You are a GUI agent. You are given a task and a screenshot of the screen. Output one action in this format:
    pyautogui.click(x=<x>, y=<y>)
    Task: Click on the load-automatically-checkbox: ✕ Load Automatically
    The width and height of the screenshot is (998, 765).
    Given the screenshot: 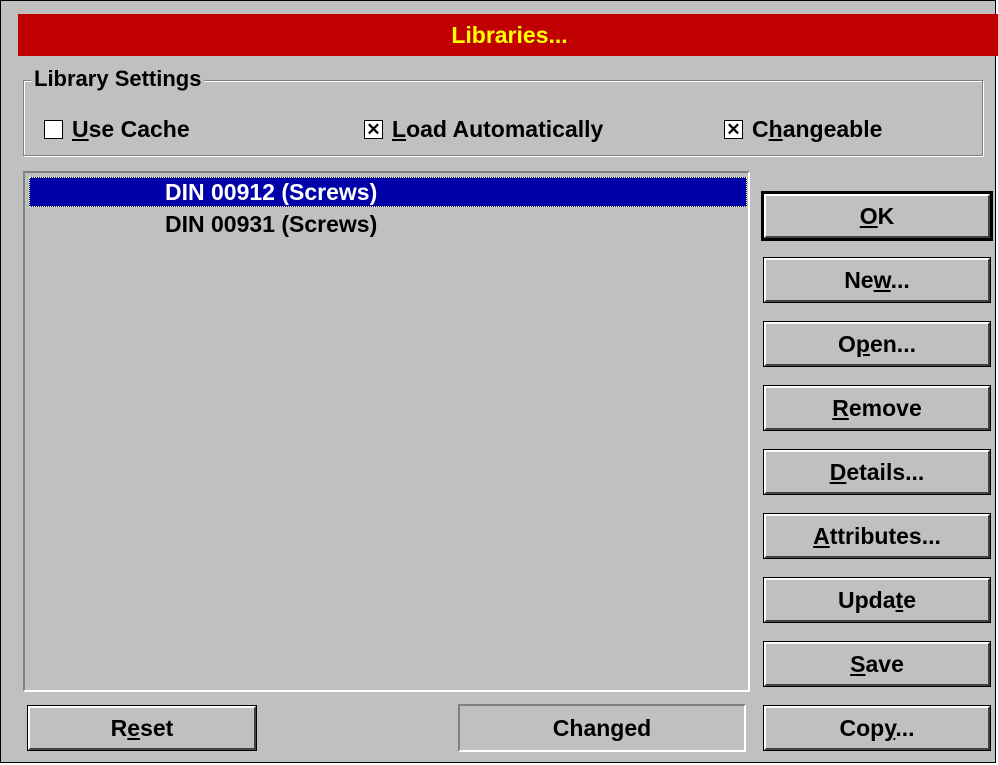 What is the action you would take?
    pyautogui.click(x=483, y=129)
    